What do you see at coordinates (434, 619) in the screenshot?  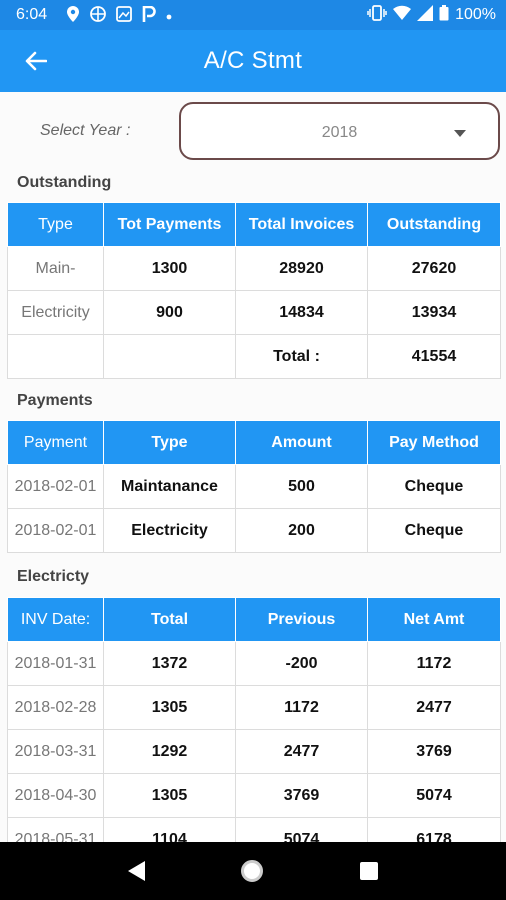 I see `column-header: Net Amt` at bounding box center [434, 619].